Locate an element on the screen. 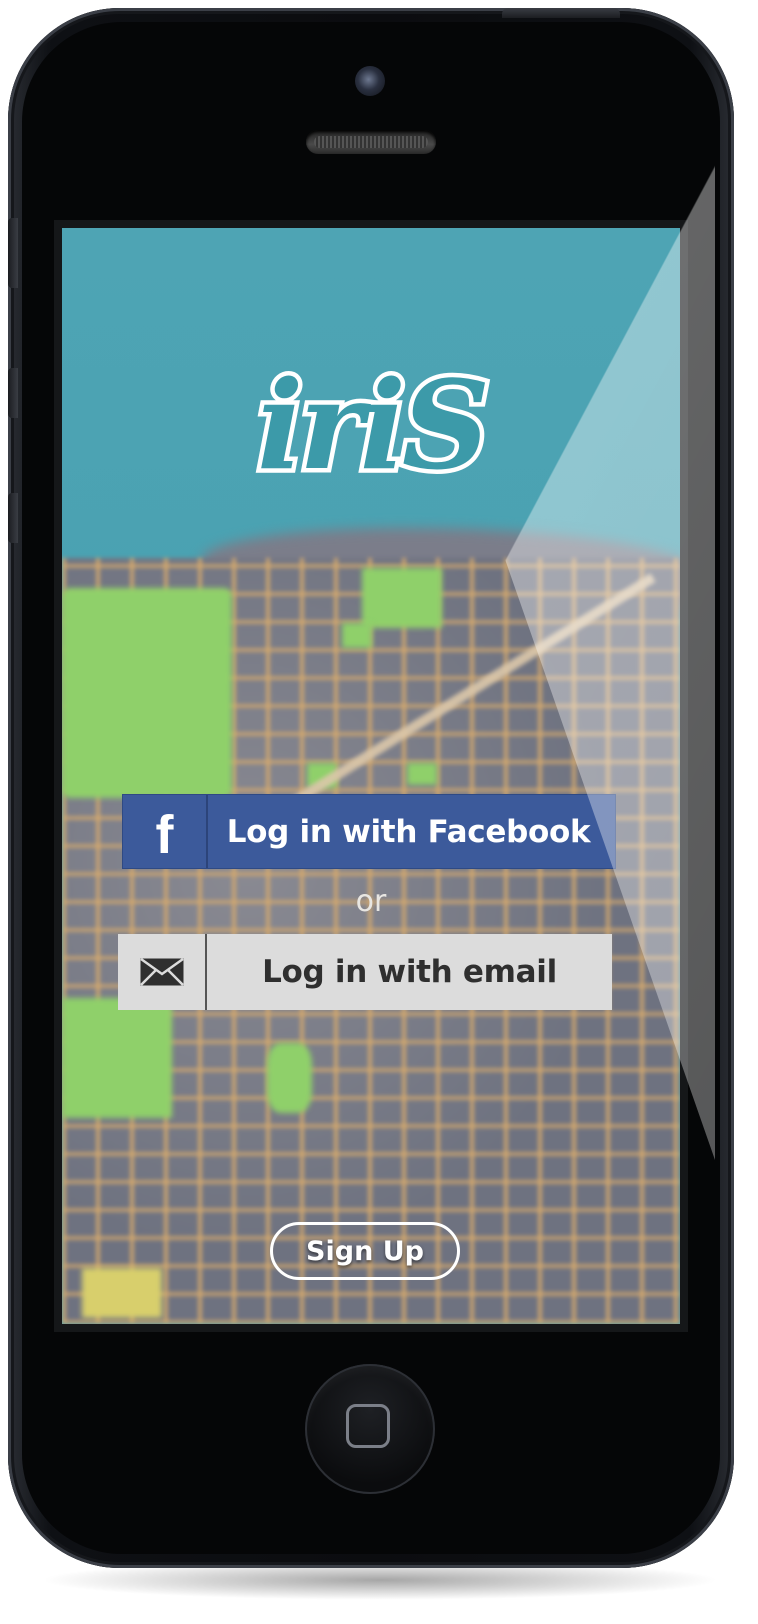 The image size is (758, 1624). volume-down-button is located at coordinates (13, 518).